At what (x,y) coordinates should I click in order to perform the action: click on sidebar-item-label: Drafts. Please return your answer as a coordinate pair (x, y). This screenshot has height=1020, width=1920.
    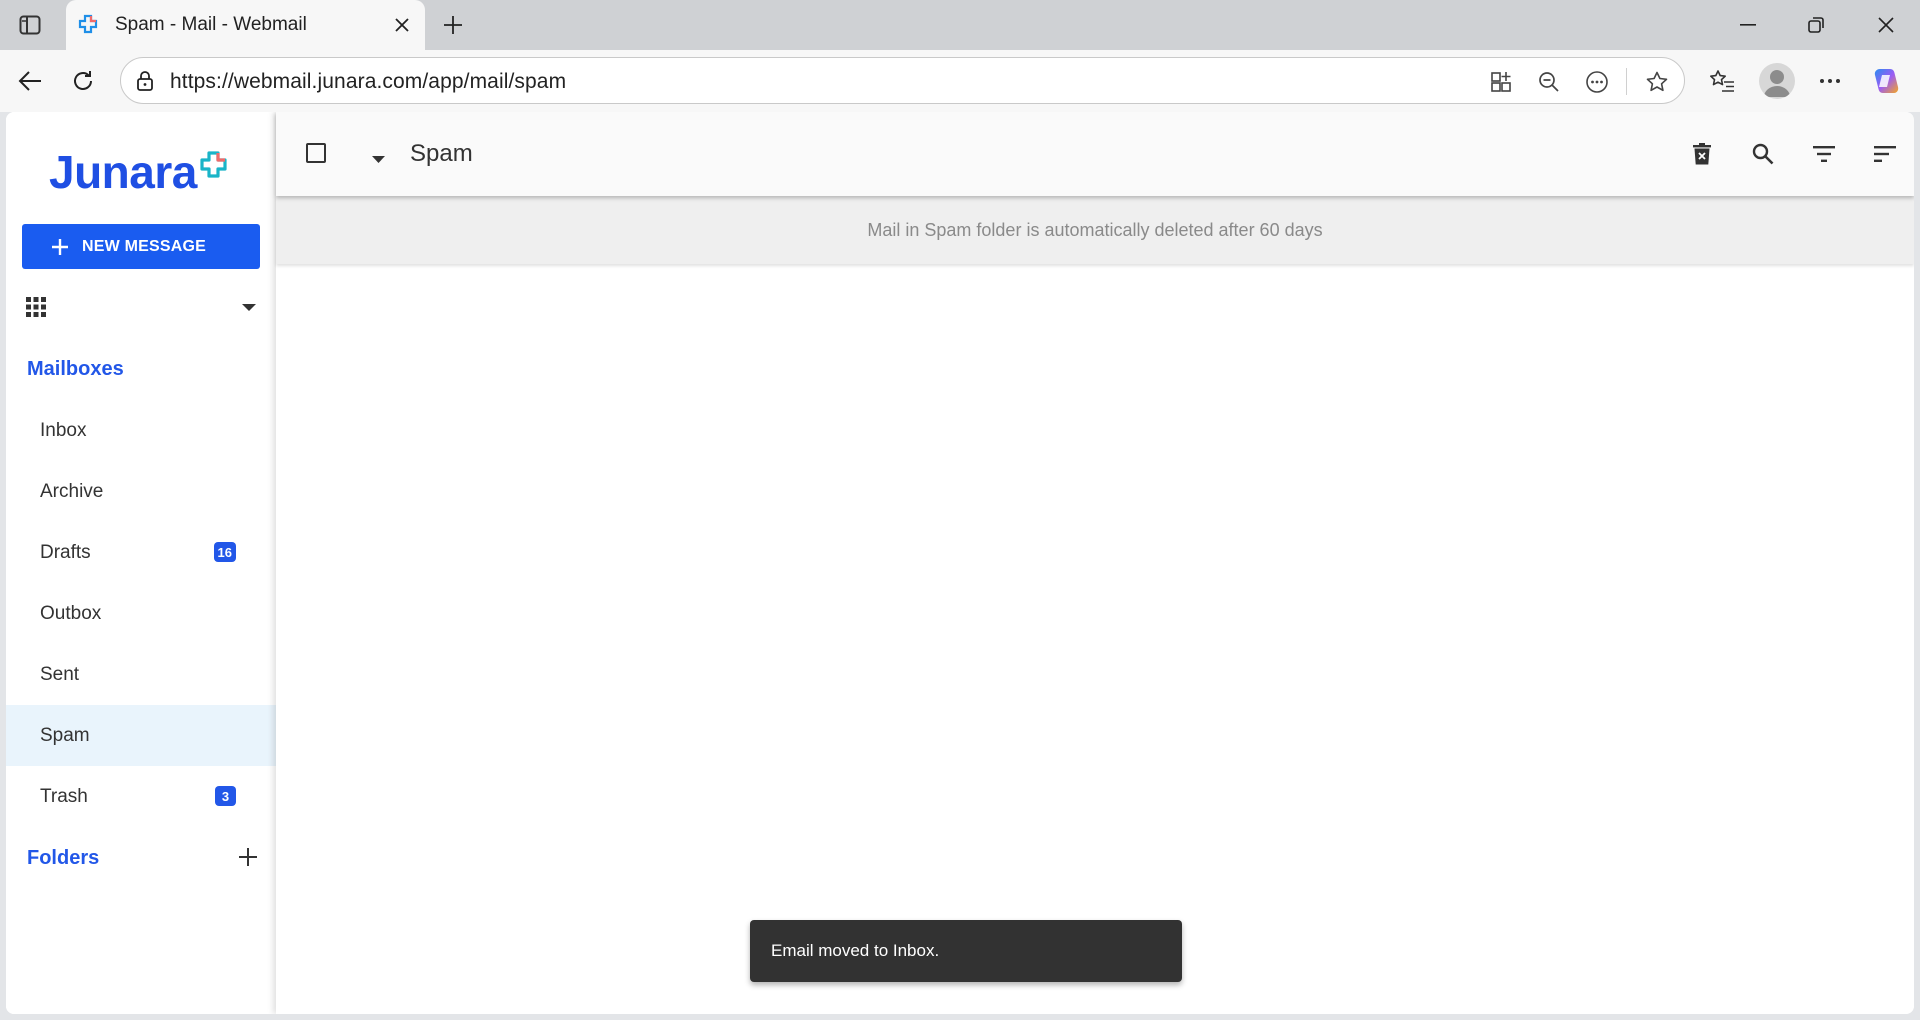
    Looking at the image, I should click on (65, 552).